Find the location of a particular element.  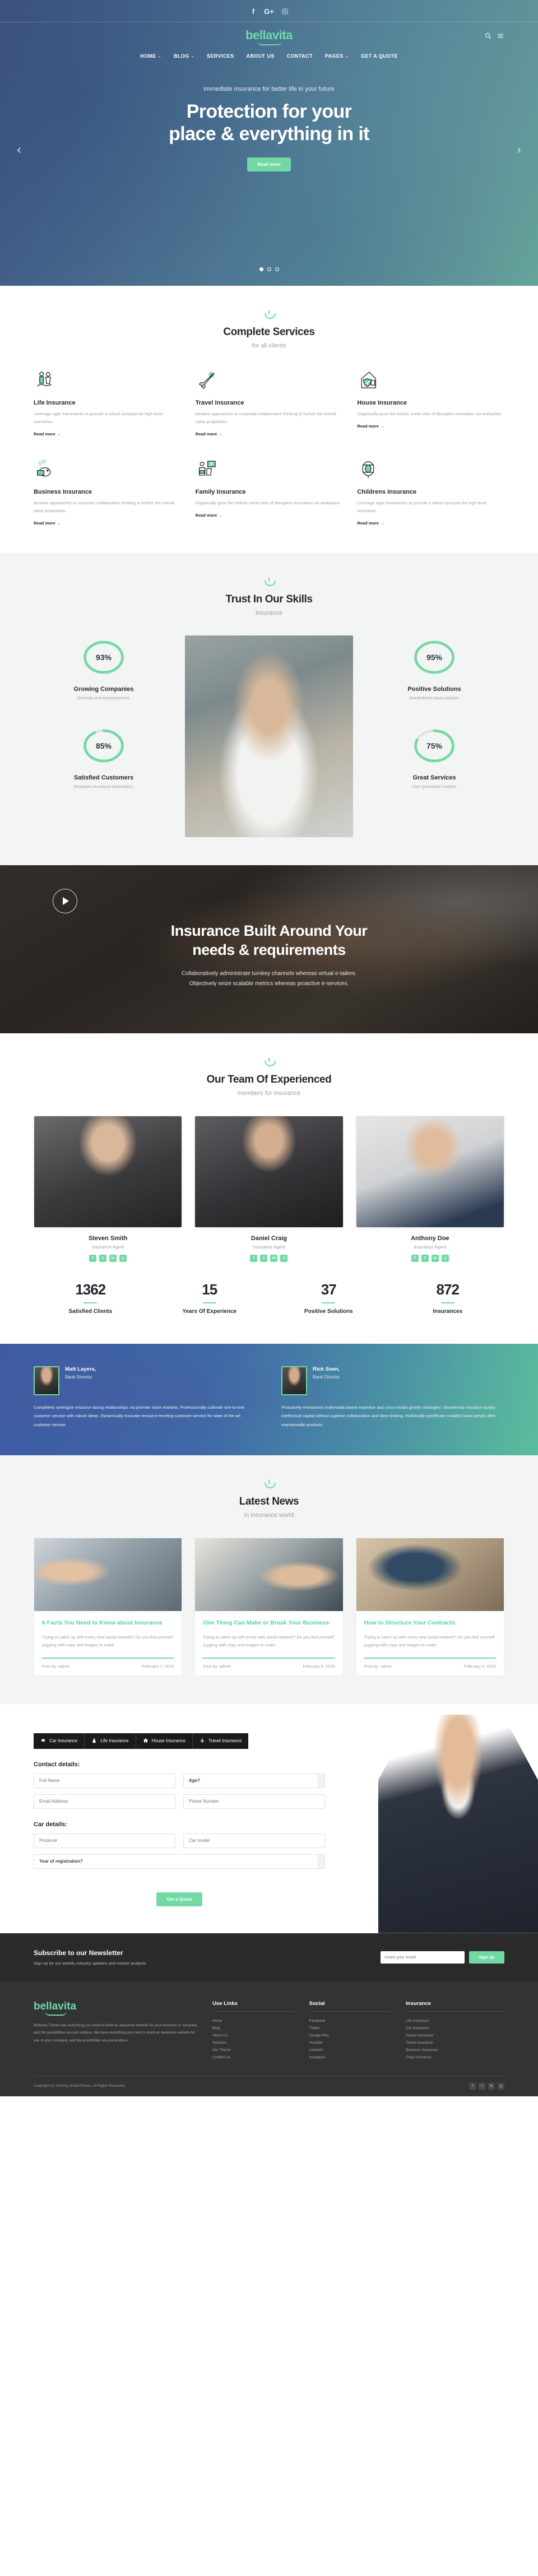

nav-item-get-a-quote: GET A QUOTE is located at coordinates (379, 56).